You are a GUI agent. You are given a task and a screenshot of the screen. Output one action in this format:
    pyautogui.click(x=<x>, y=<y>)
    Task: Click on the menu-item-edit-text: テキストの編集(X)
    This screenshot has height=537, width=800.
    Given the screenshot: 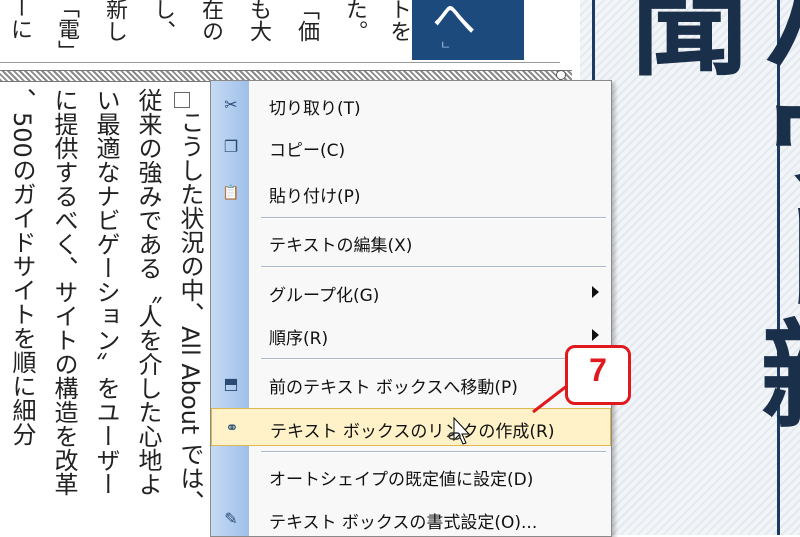 What is the action you would take?
    pyautogui.click(x=411, y=242)
    